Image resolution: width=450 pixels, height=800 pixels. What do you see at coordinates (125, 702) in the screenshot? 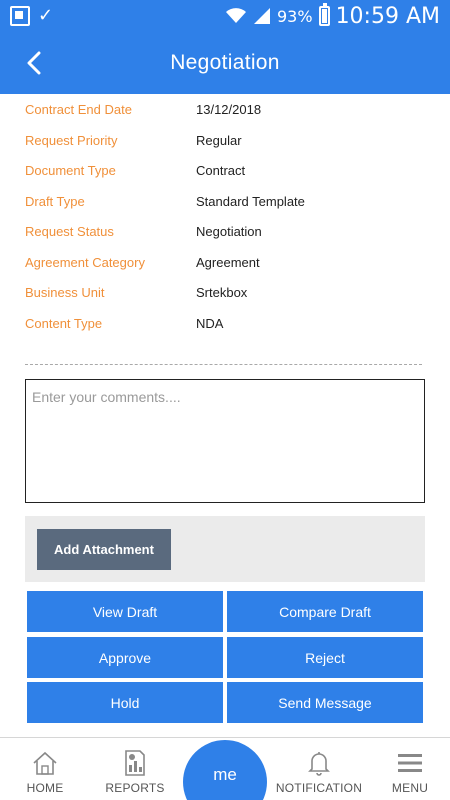
I see `hold-button: Hold` at bounding box center [125, 702].